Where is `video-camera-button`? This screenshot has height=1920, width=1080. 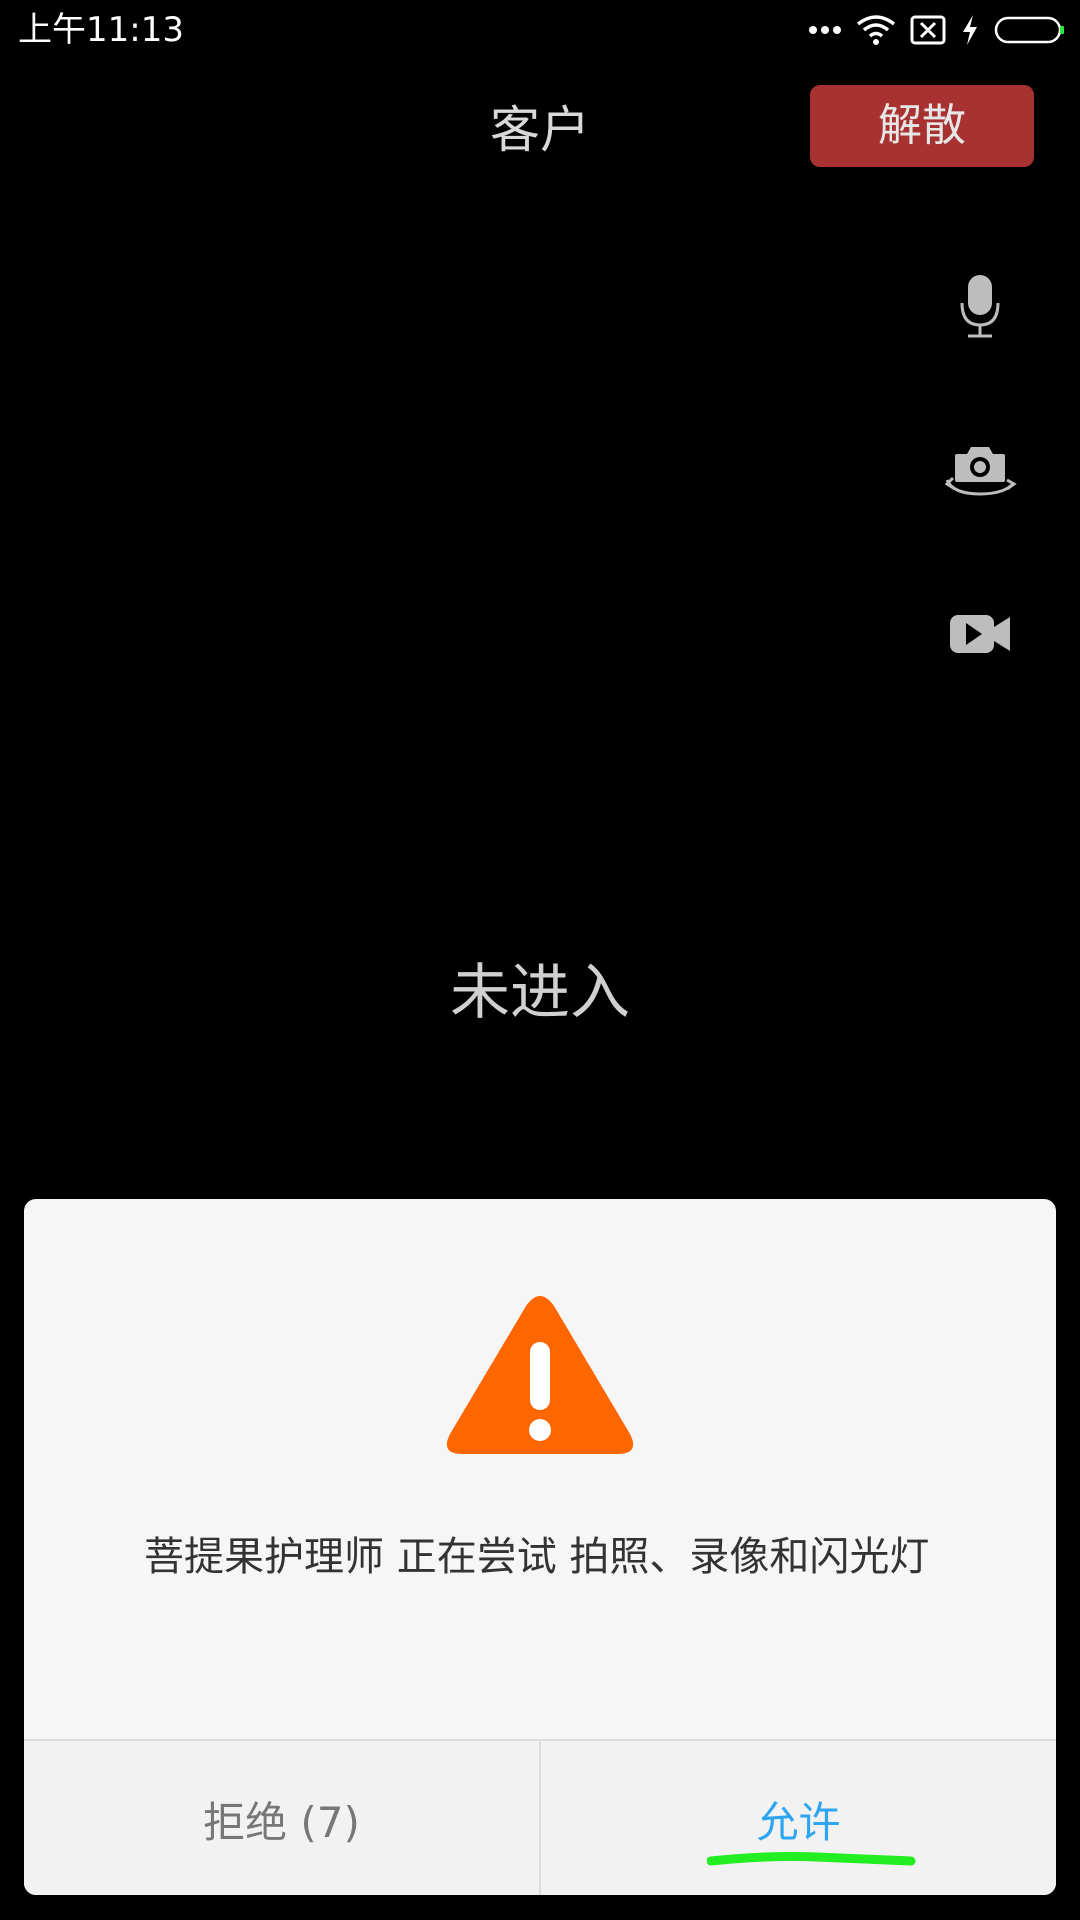
video-camera-button is located at coordinates (980, 636).